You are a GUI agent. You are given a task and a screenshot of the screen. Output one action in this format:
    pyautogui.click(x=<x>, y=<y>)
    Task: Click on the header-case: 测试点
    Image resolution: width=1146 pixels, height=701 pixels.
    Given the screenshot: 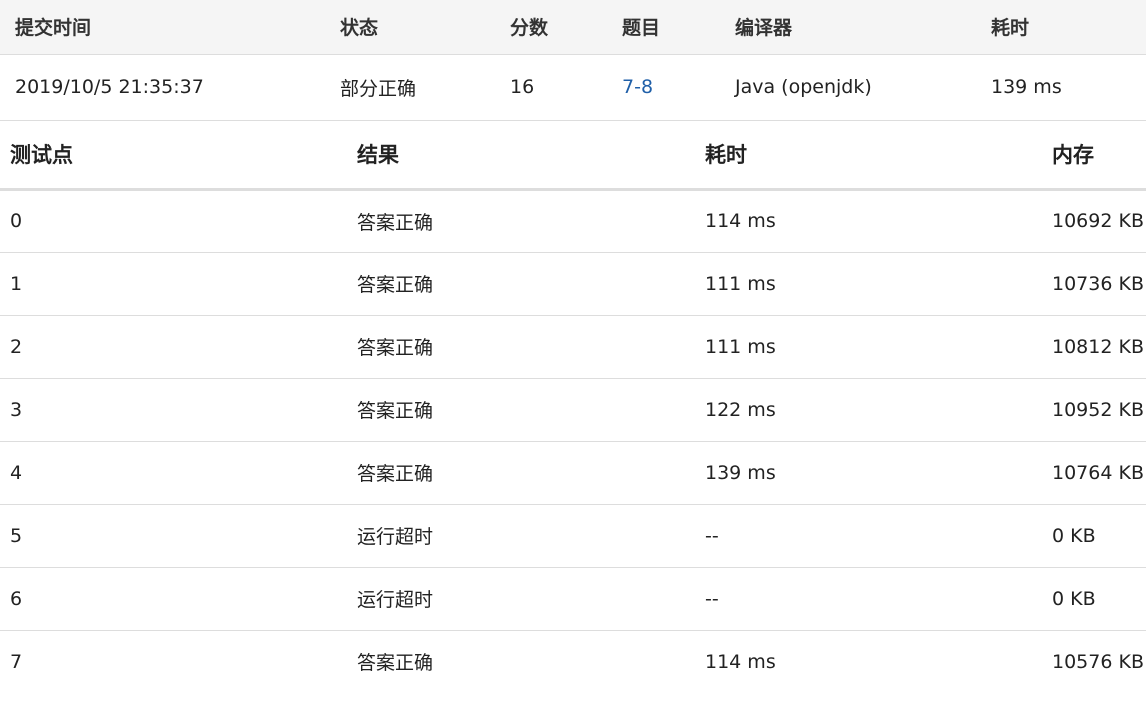 What is the action you would take?
    pyautogui.click(x=41, y=155)
    